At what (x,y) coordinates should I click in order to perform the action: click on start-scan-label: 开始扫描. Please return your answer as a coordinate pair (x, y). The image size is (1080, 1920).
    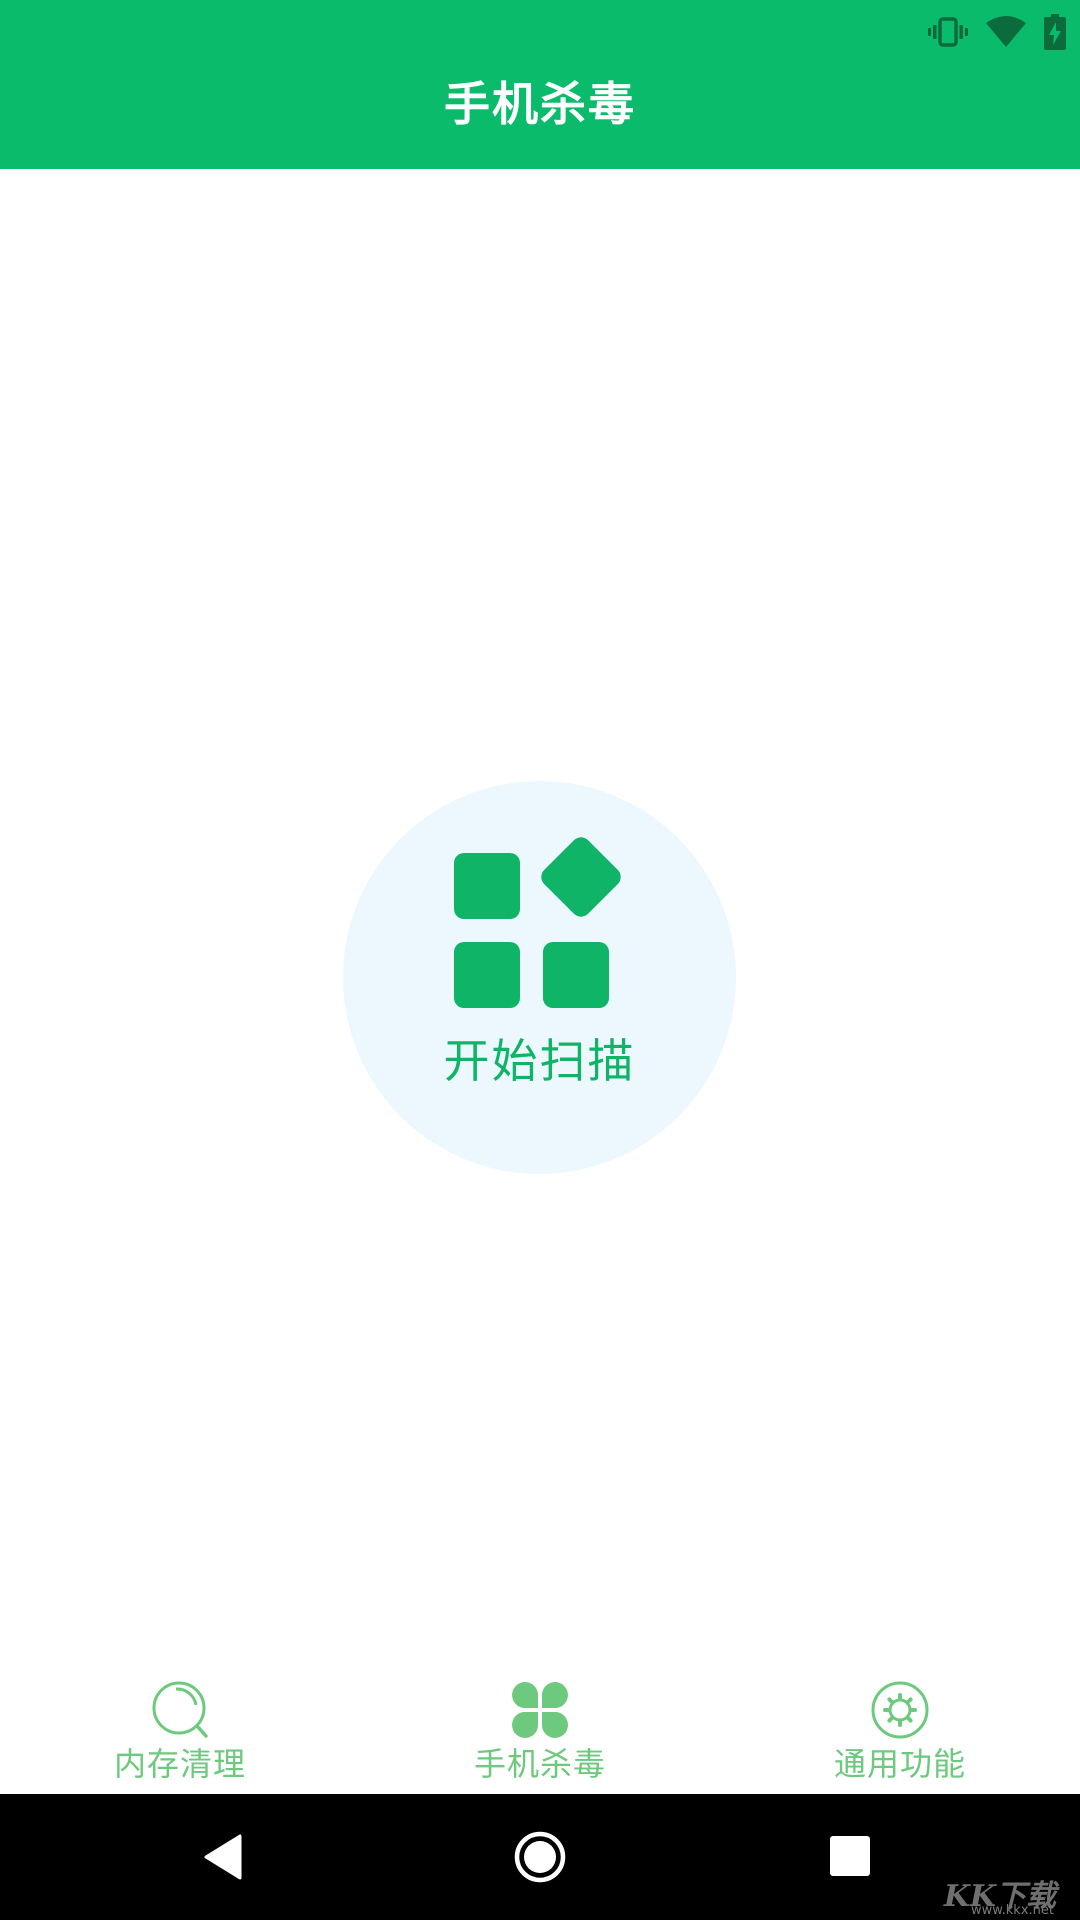
    Looking at the image, I should click on (539, 1061).